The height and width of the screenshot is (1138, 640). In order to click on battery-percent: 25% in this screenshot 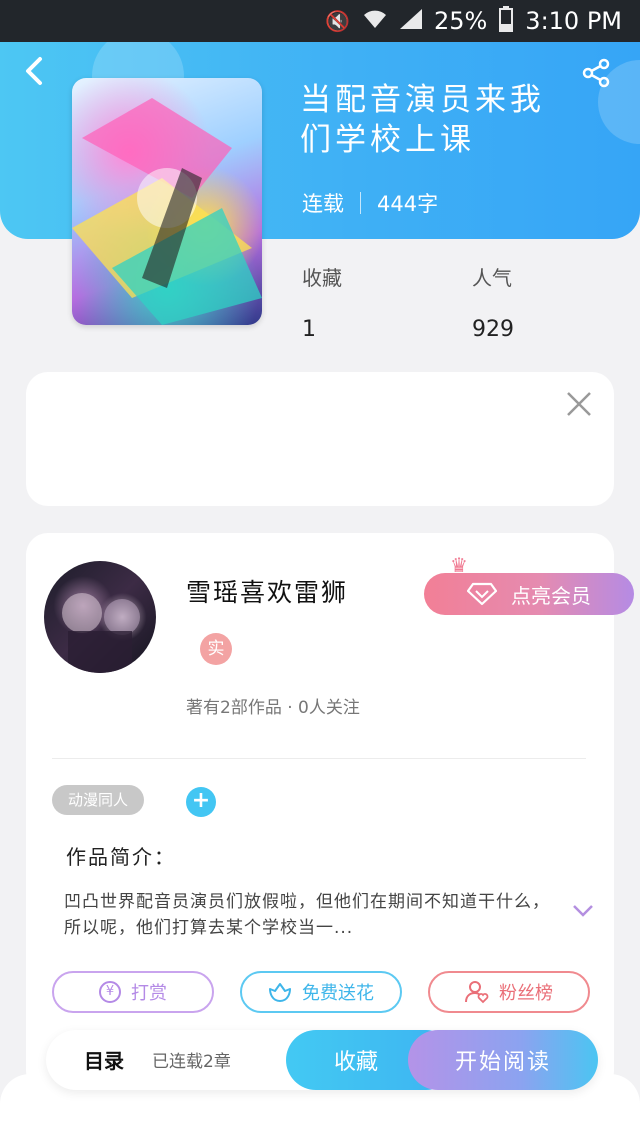, I will do `click(460, 21)`.